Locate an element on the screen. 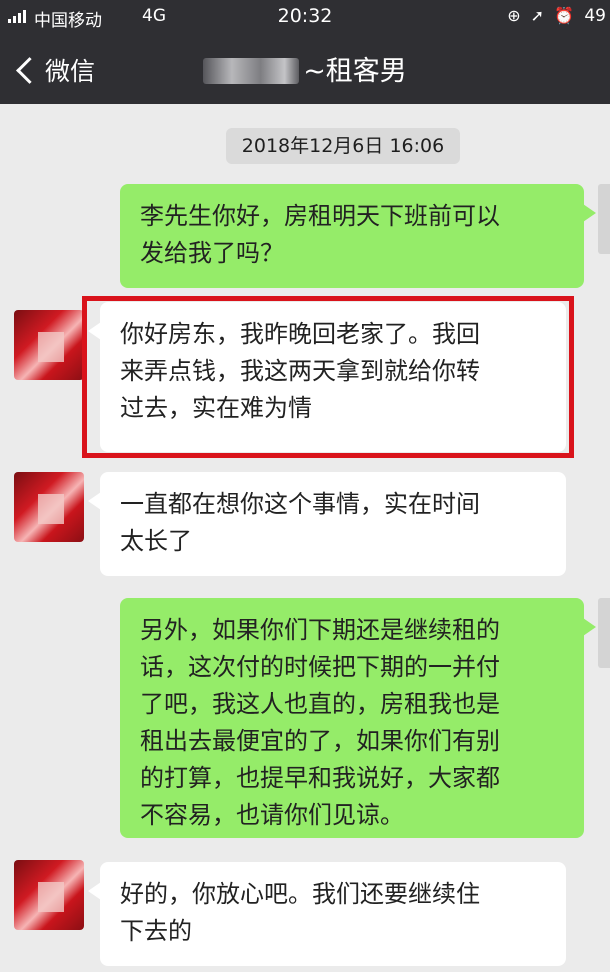  battery-level: 49 is located at coordinates (595, 16).